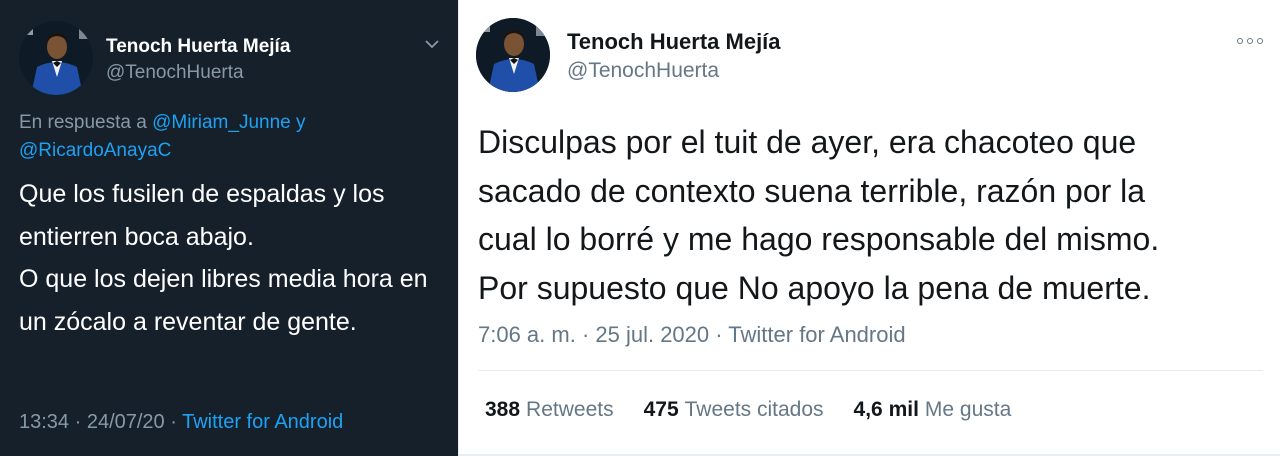 The height and width of the screenshot is (456, 1280). I want to click on more-options-icon, so click(1251, 41).